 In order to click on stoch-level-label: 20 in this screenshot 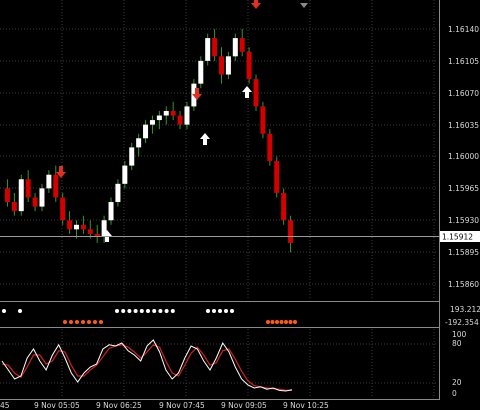, I will do `click(457, 382)`.